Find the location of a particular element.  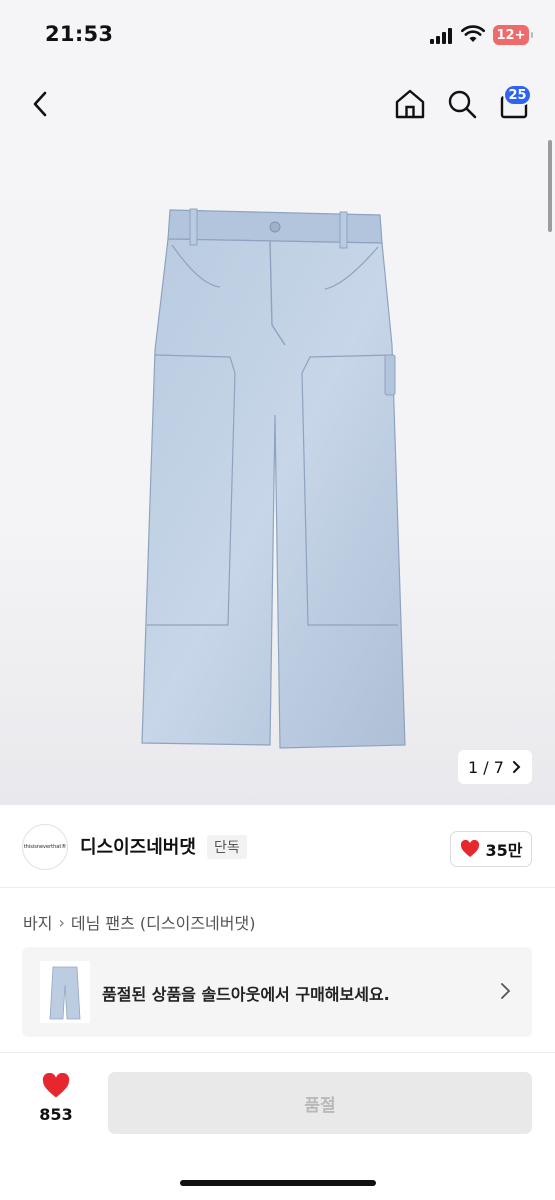

home-icon is located at coordinates (410, 104).